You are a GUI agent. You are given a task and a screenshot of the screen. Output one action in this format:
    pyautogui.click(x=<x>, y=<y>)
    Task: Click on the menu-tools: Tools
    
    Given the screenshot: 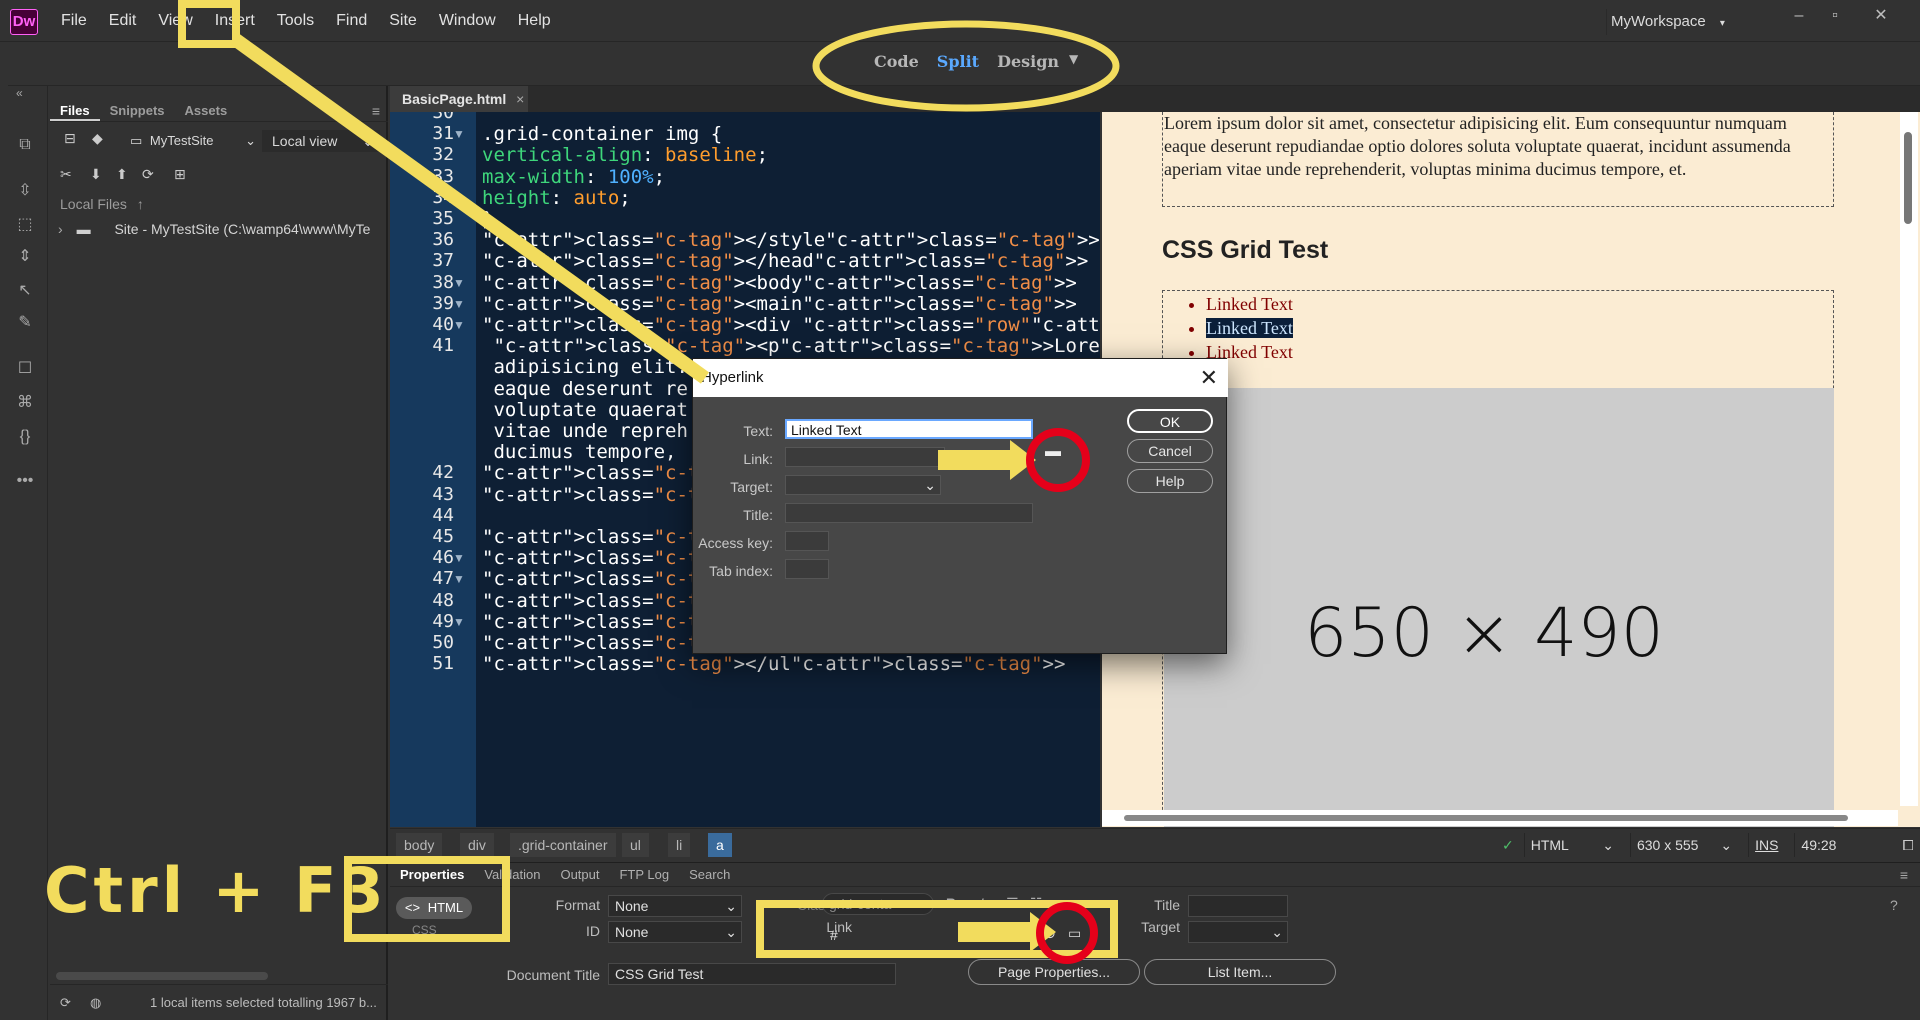 What is the action you would take?
    pyautogui.click(x=295, y=21)
    